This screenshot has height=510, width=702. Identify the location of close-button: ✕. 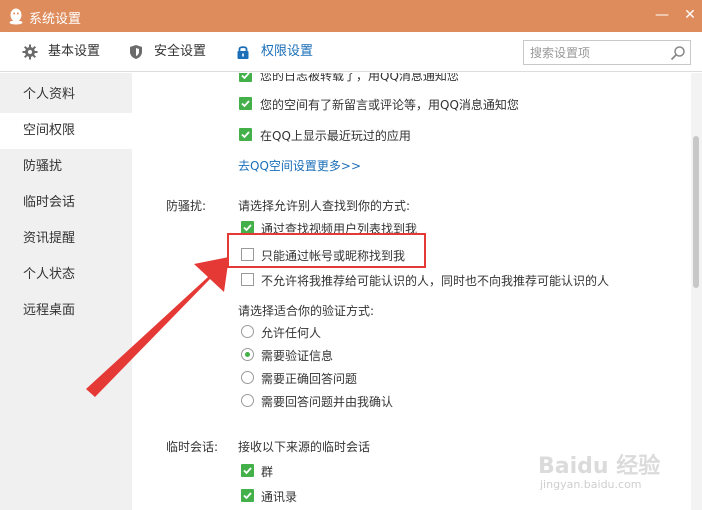
(690, 15).